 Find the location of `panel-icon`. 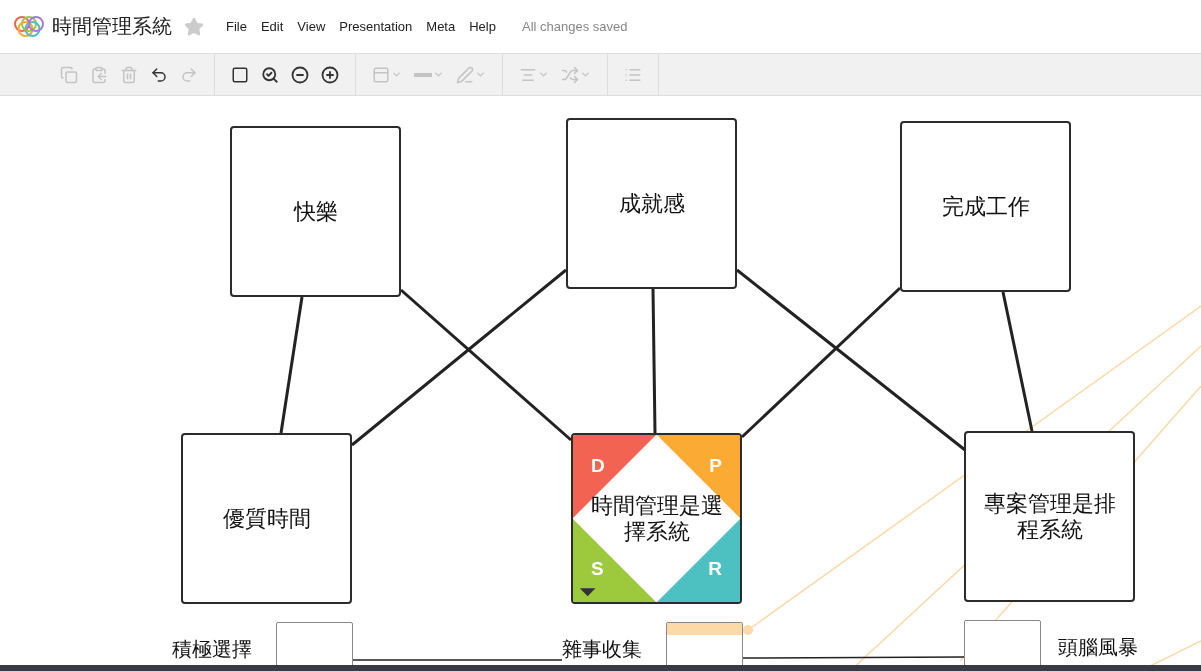

panel-icon is located at coordinates (381, 74).